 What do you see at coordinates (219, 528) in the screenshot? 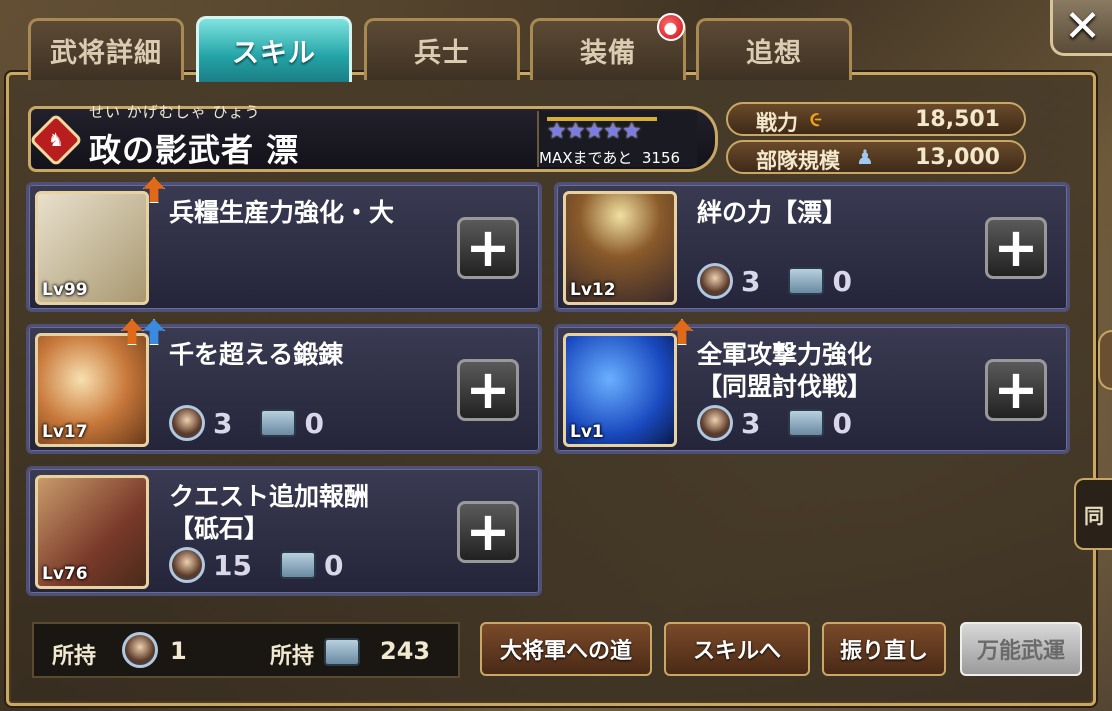
I see `skill-name-line2: 【砥石】` at bounding box center [219, 528].